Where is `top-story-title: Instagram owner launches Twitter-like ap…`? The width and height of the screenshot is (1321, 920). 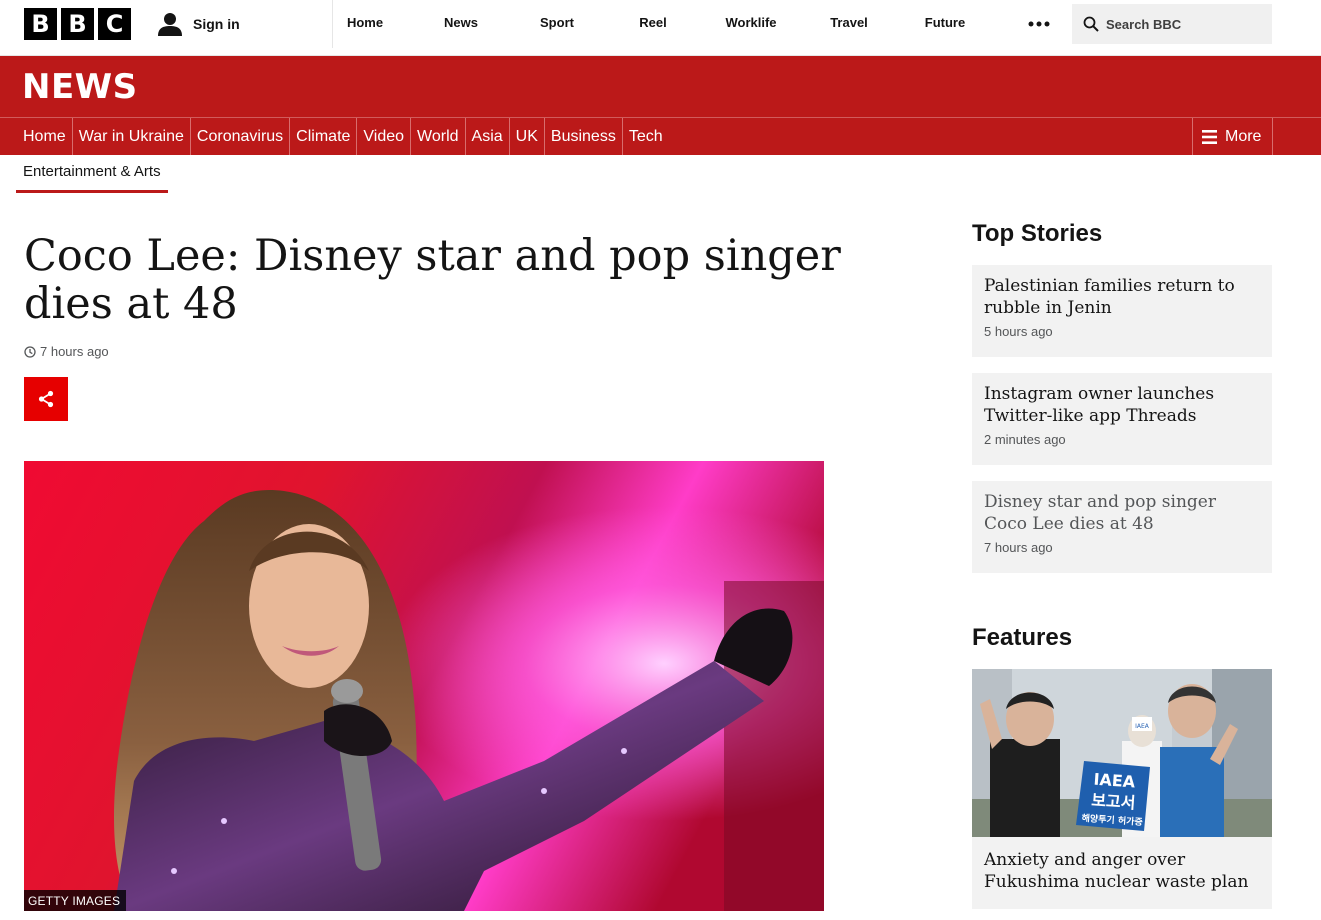
top-story-title: Instagram owner launches Twitter-like ap… is located at coordinates (1099, 405).